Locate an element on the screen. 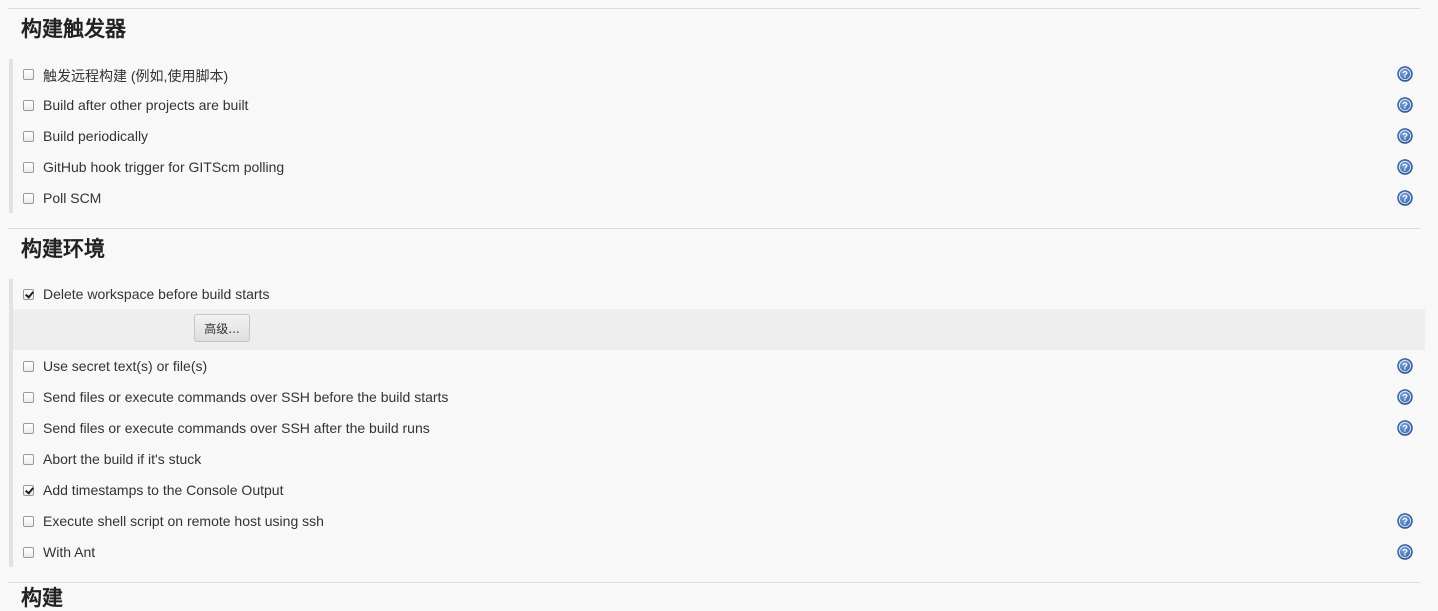  build-environment-title: 构建环境 is located at coordinates (63, 249).